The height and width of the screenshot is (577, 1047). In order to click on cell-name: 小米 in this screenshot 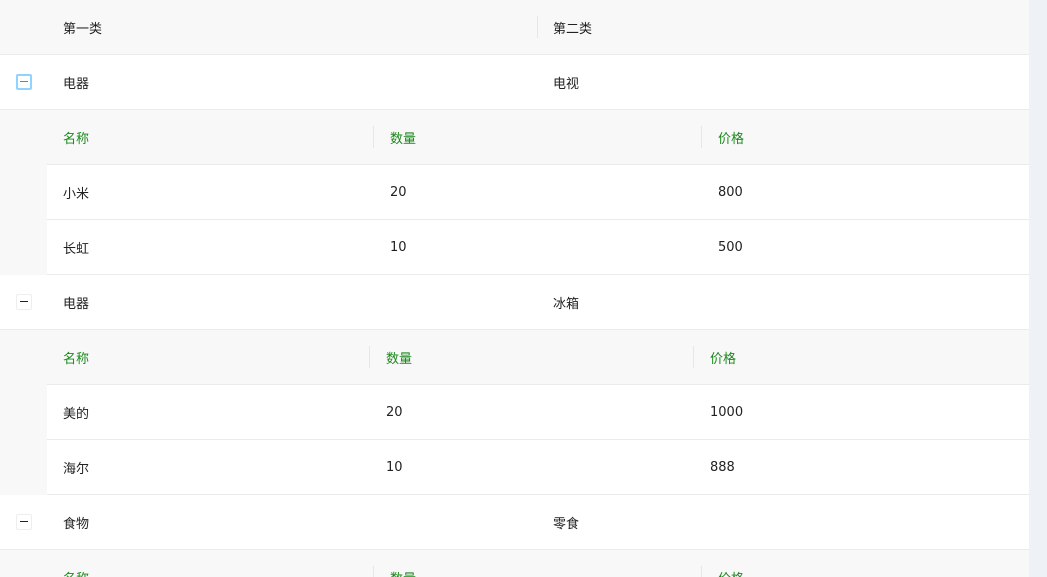, I will do `click(76, 194)`.